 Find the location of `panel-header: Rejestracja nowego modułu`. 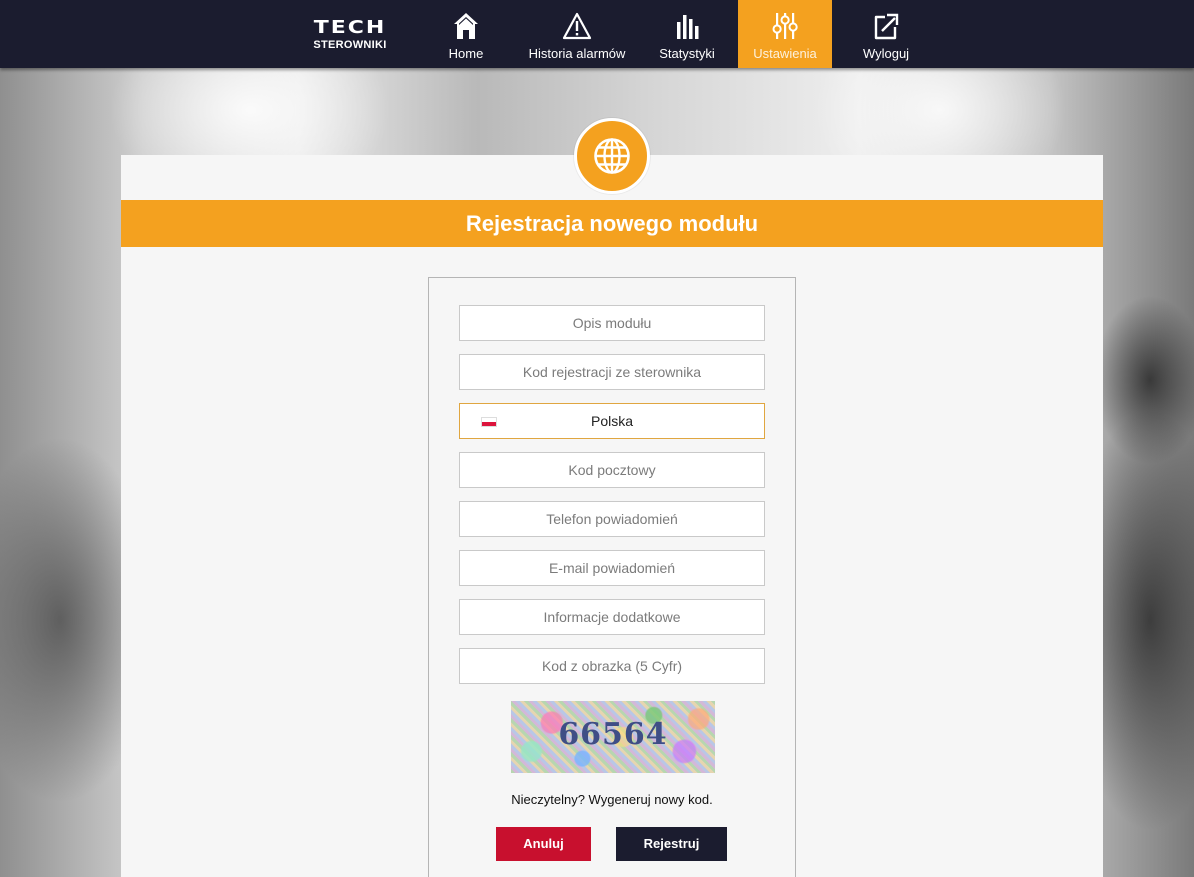

panel-header: Rejestracja nowego modułu is located at coordinates (612, 223).